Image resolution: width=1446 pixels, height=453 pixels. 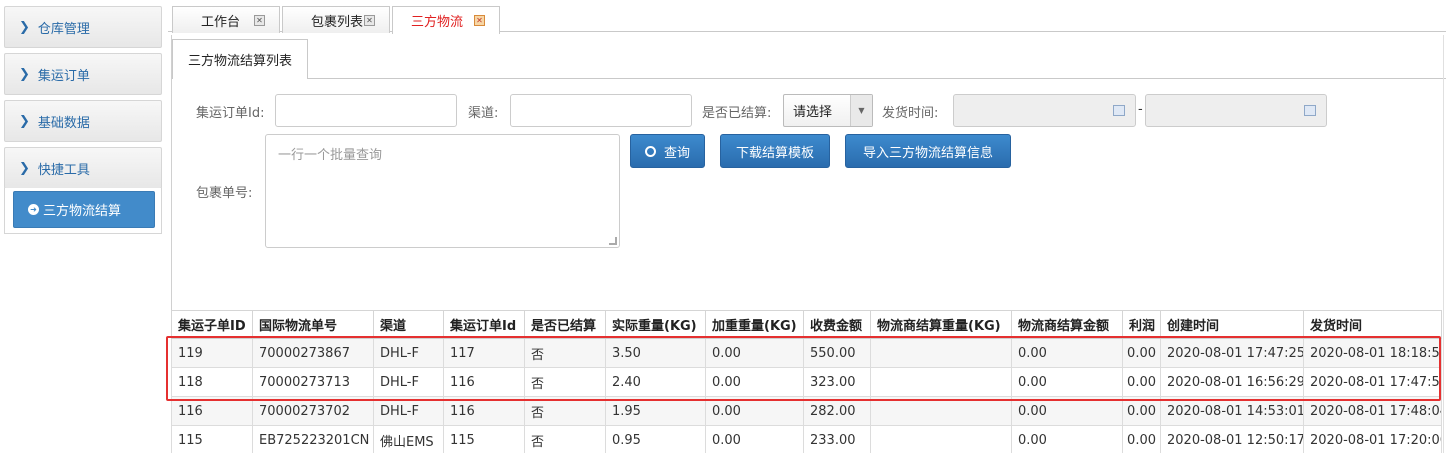 I want to click on cell: 2020-08-01 17:20:06, so click(x=1372, y=439).